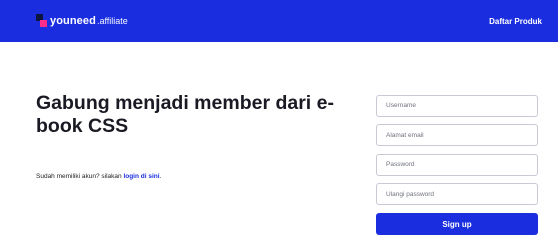 The width and height of the screenshot is (558, 243). What do you see at coordinates (457, 105) in the screenshot?
I see `username-input` at bounding box center [457, 105].